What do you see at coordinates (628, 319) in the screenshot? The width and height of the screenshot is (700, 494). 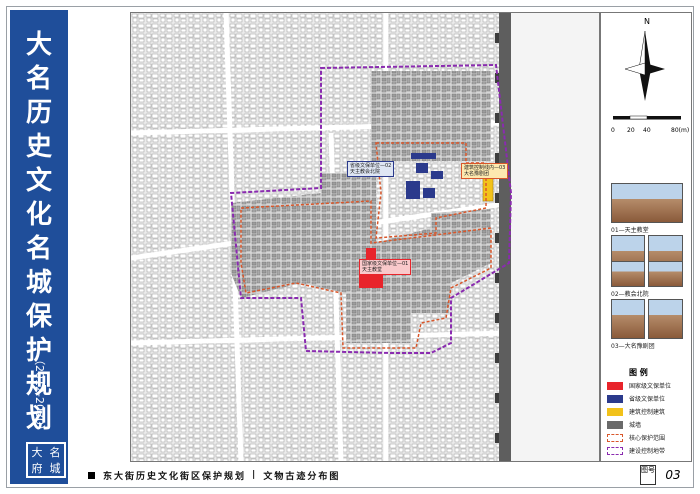 I see `photo-opera-troupe-a` at bounding box center [628, 319].